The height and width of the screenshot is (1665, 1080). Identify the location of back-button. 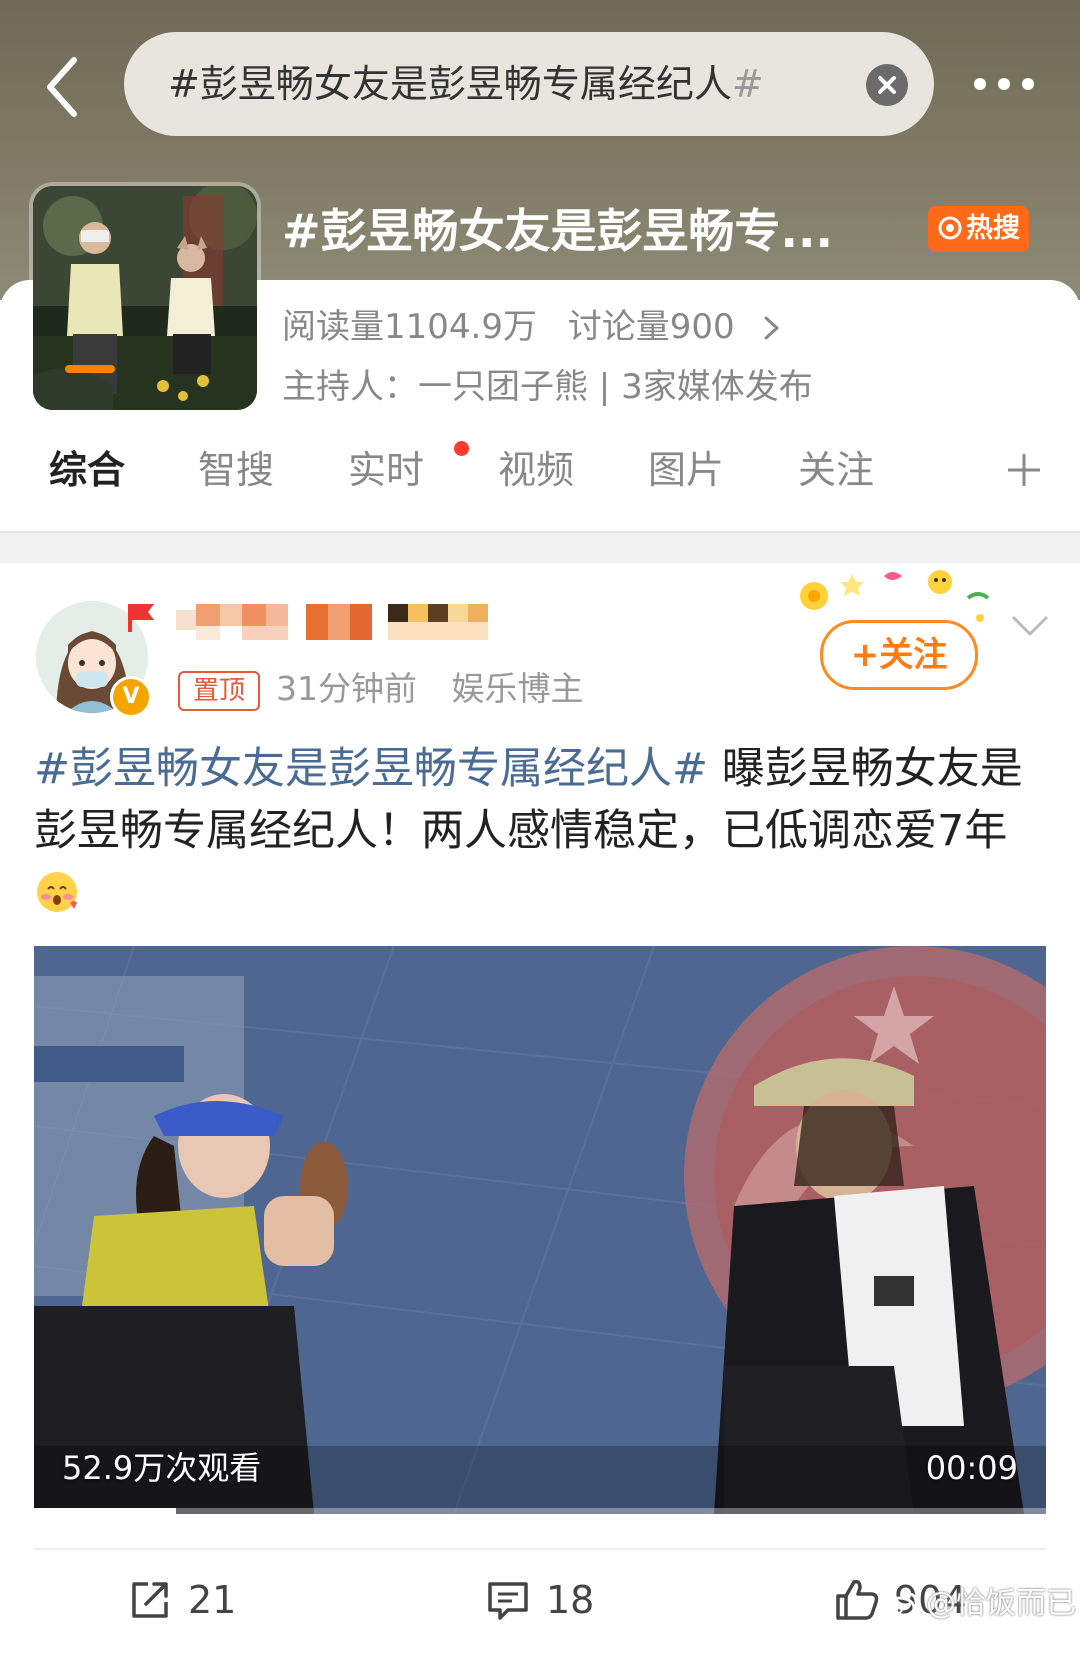
(65, 87).